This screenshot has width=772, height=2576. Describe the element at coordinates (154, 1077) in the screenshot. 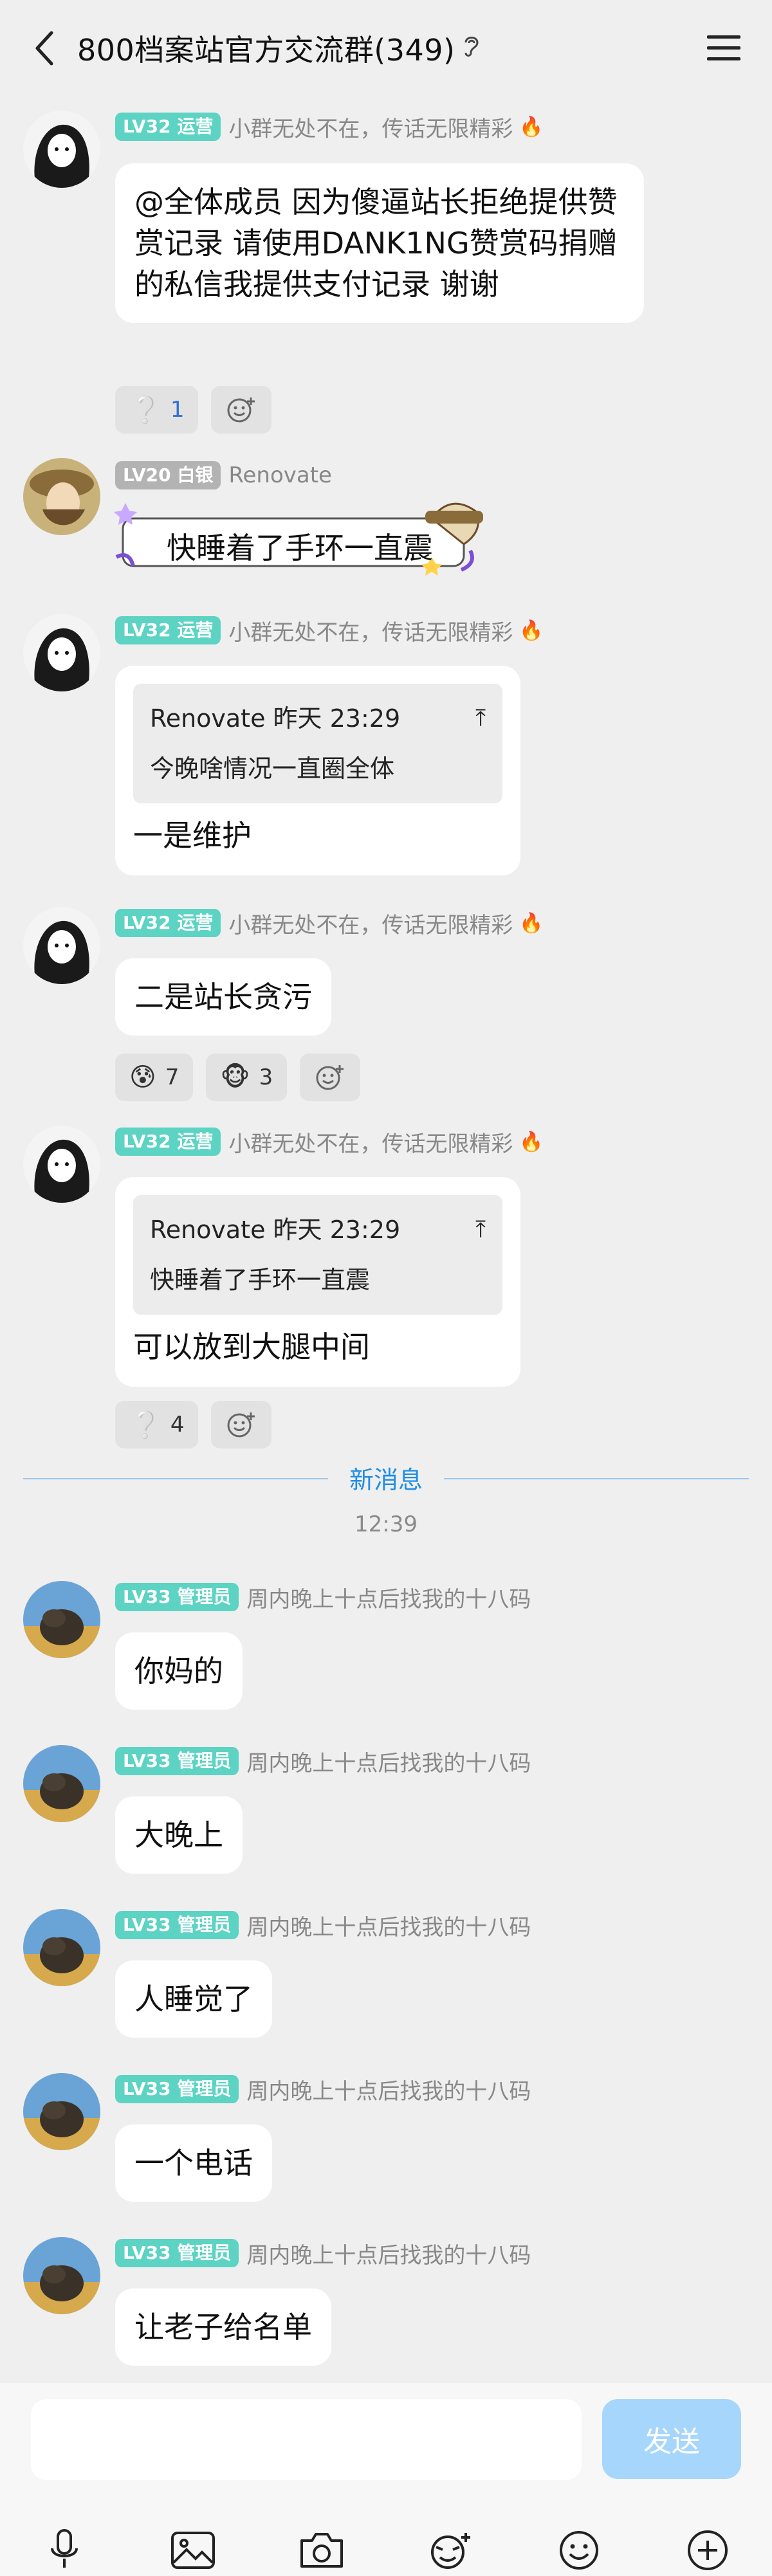

I see `reaction-chip: 😰 7` at that location.